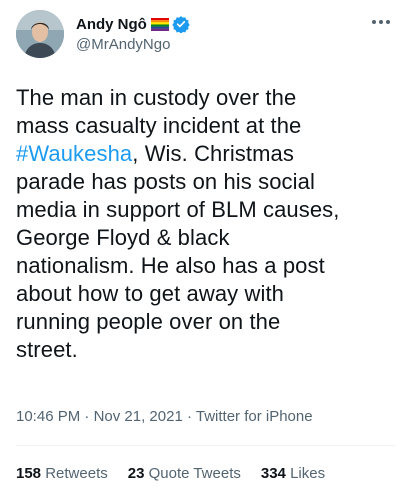 The width and height of the screenshot is (411, 500). What do you see at coordinates (381, 22) in the screenshot?
I see `more-options-icon` at bounding box center [381, 22].